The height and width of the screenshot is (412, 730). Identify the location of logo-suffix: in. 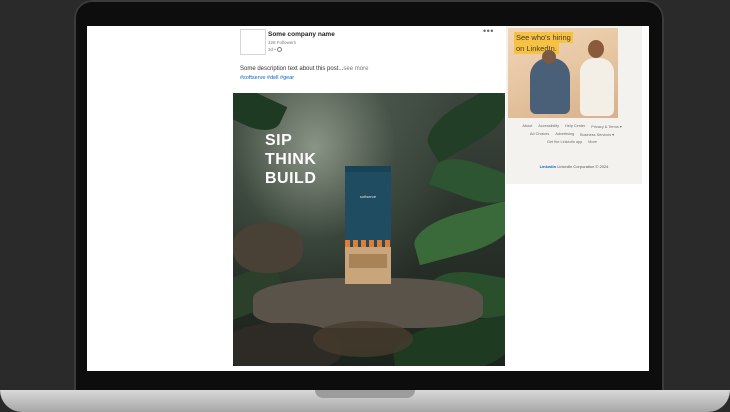
(554, 166).